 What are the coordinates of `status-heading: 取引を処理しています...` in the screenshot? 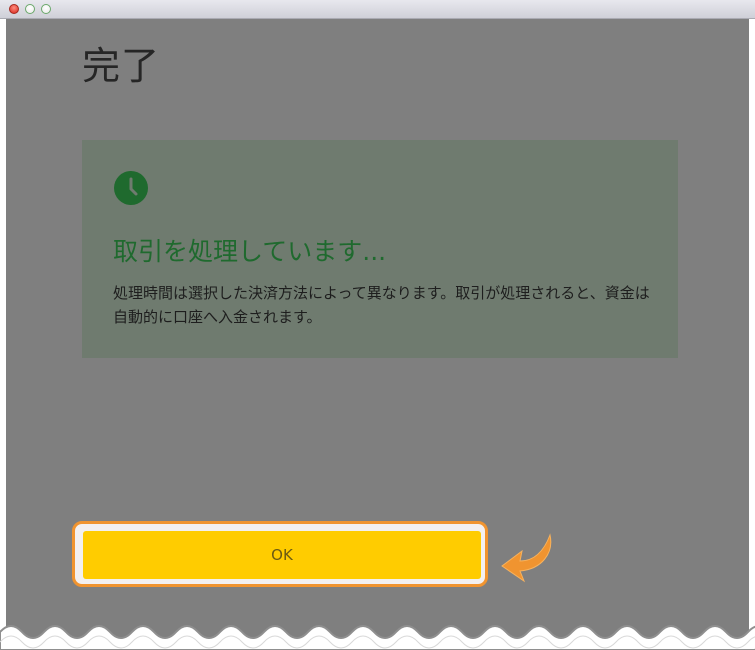 It's located at (250, 251).